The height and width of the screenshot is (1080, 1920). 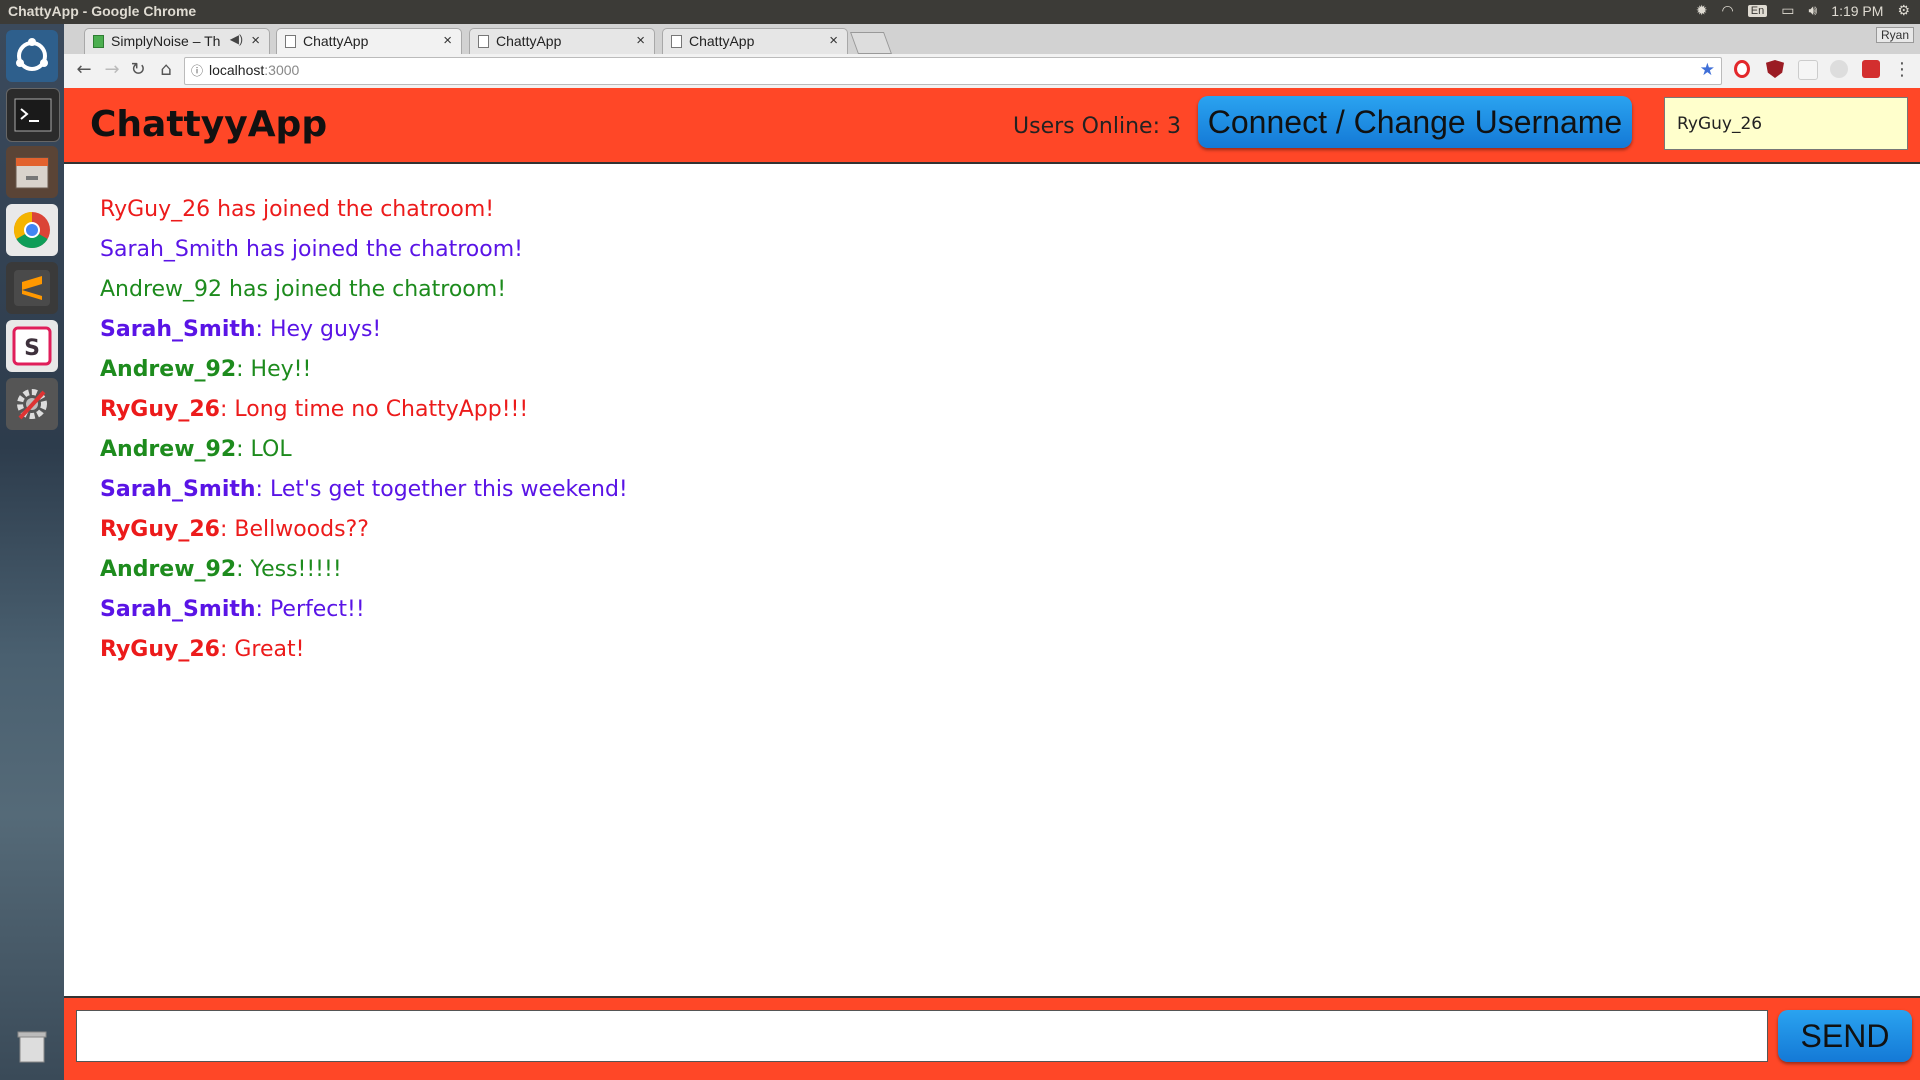 What do you see at coordinates (990, 210) in the screenshot?
I see `system-notification: RyGuy_26 has joined the chatroom!` at bounding box center [990, 210].